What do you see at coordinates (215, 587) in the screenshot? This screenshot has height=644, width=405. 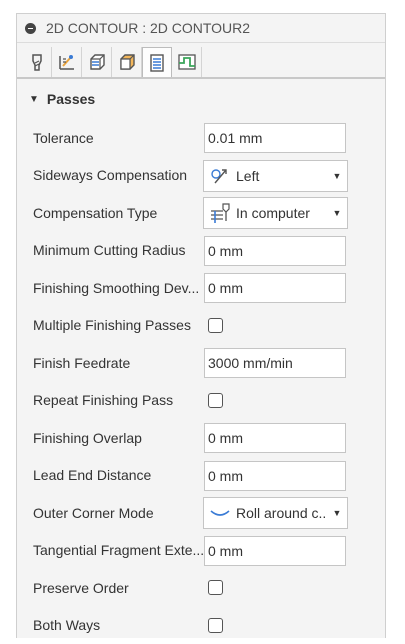 I see `preserve-order-checkbox` at bounding box center [215, 587].